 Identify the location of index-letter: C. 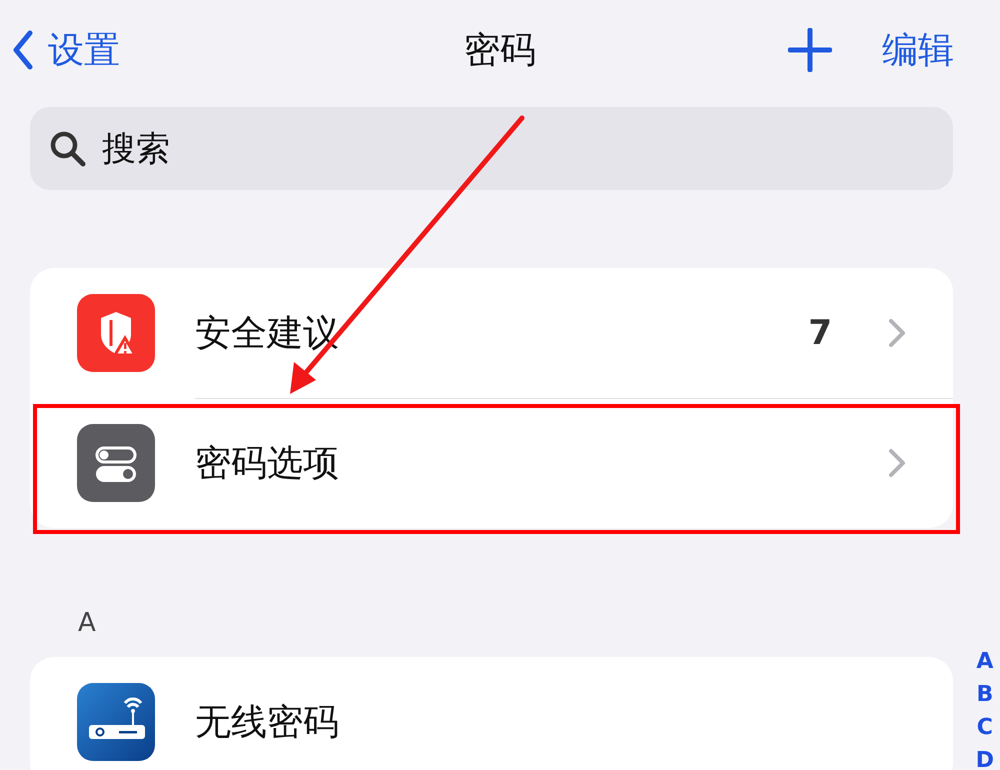
(984, 727).